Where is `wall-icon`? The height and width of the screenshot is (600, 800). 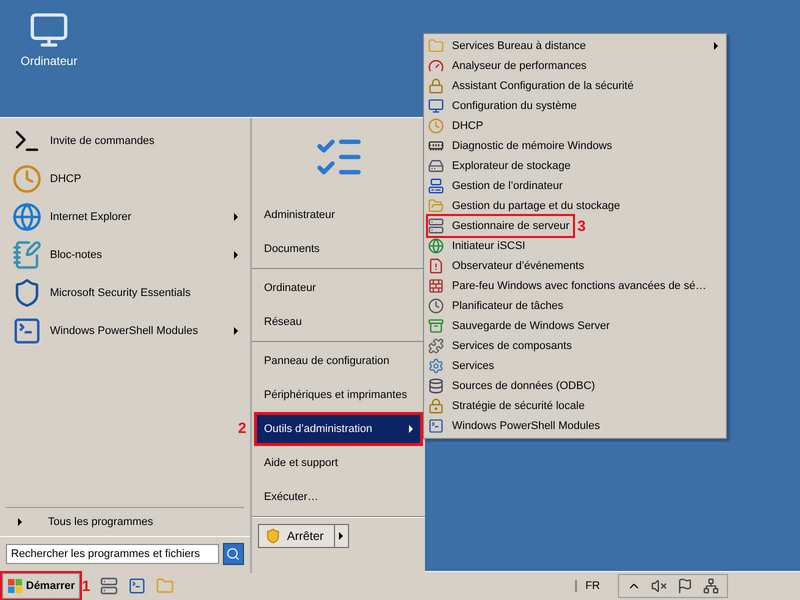 wall-icon is located at coordinates (436, 286).